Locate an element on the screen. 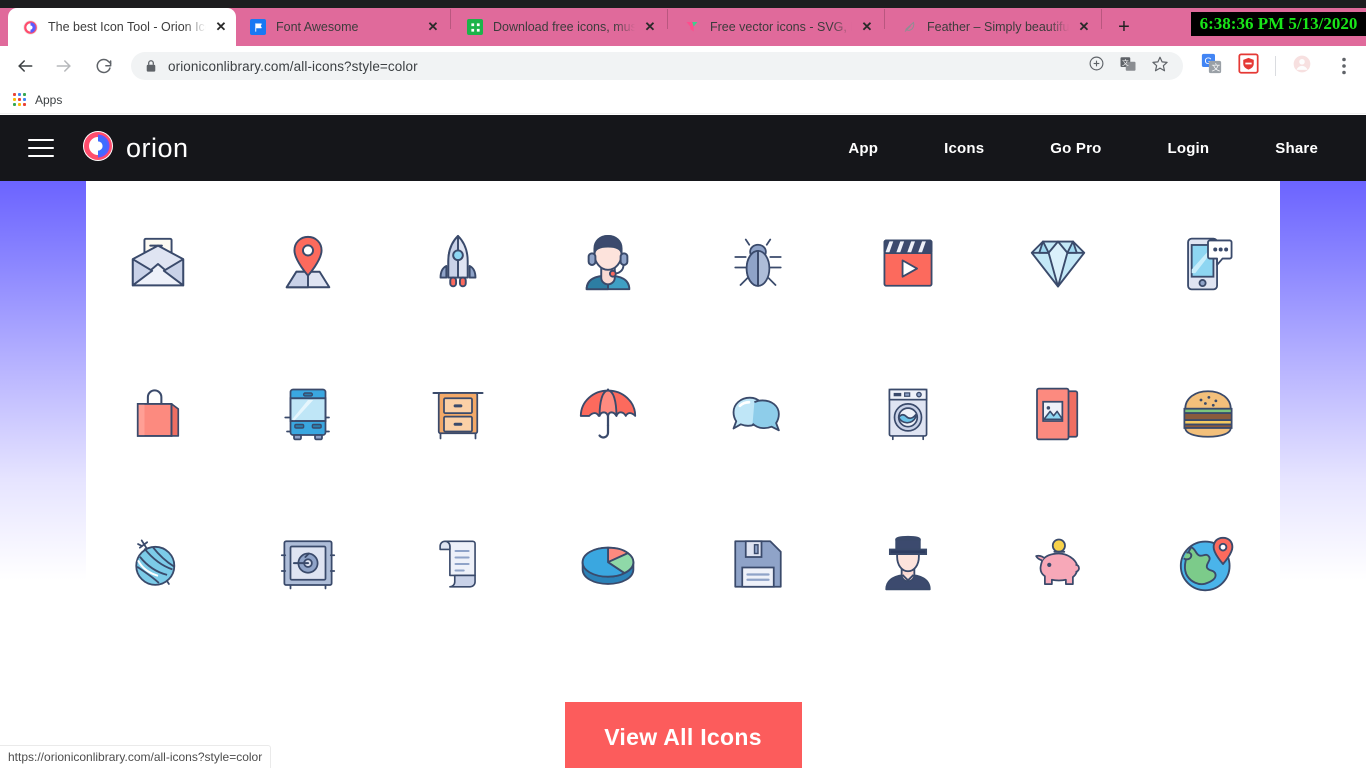 The height and width of the screenshot is (768, 1366). translate-icon: 文 is located at coordinates (1128, 66).